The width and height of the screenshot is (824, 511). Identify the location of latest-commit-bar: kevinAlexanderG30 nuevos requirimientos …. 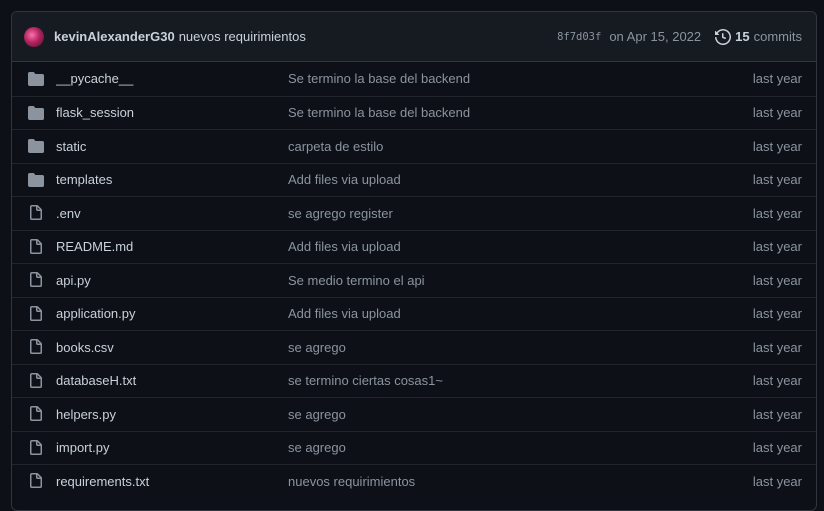
(414, 37).